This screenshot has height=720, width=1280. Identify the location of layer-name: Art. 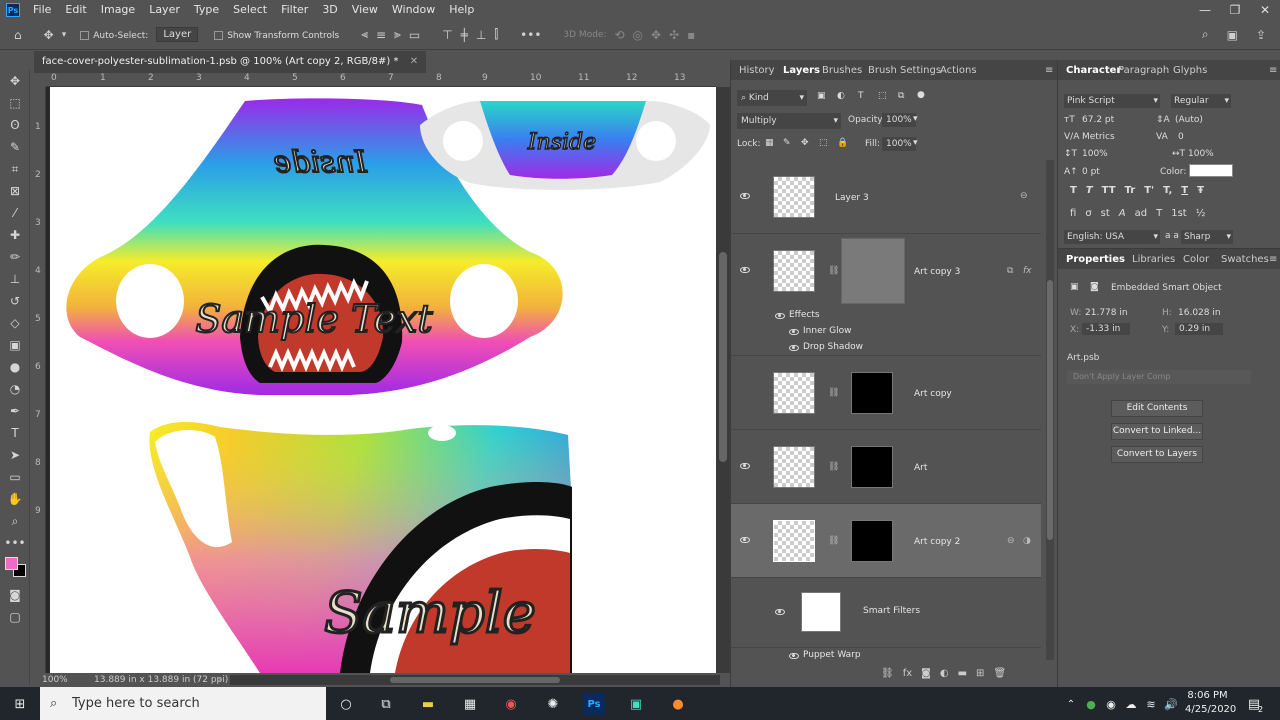
(920, 468).